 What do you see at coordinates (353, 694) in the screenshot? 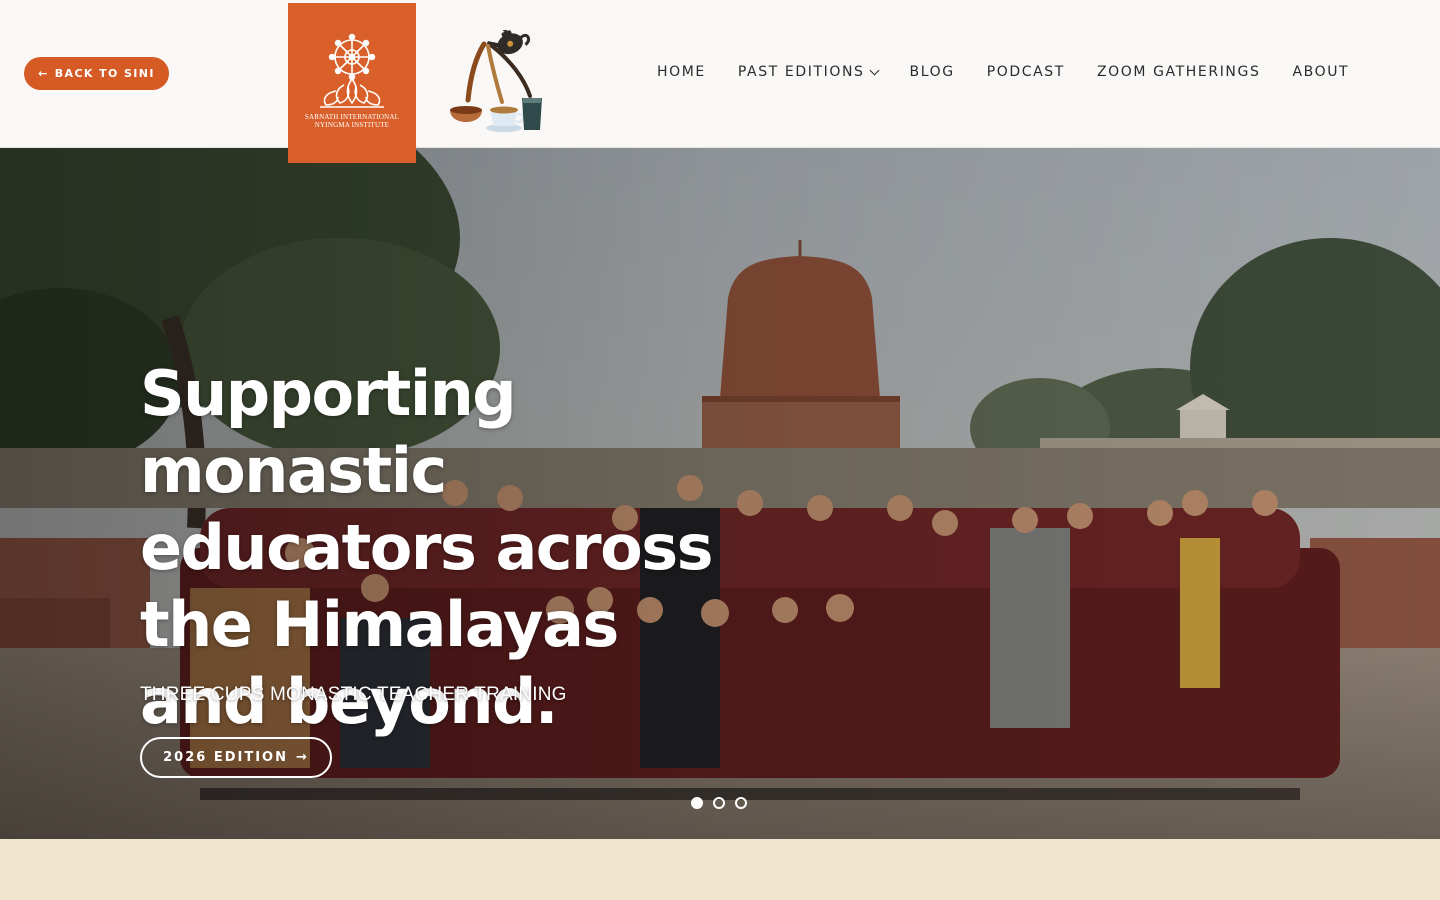
I see `hero-subtitle: THREE CUPS MONASTIC TEACHER TRAINING` at bounding box center [353, 694].